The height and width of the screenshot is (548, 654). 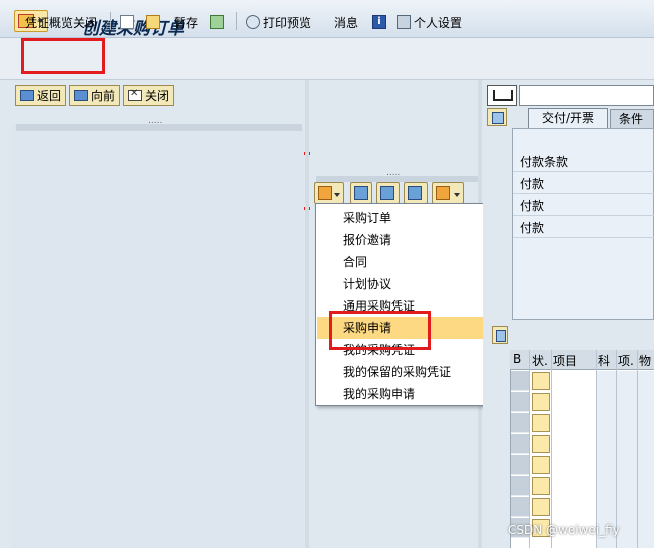 I want to click on watermark: CSDN @weiwei_fiy, so click(x=564, y=530).